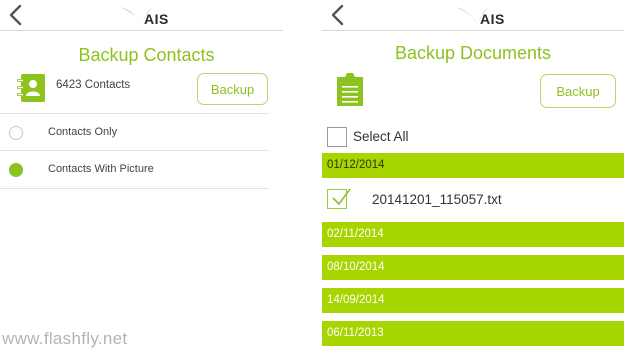 The image size is (632, 354). Describe the element at coordinates (381, 136) in the screenshot. I see `select-all-label: Select All` at that location.